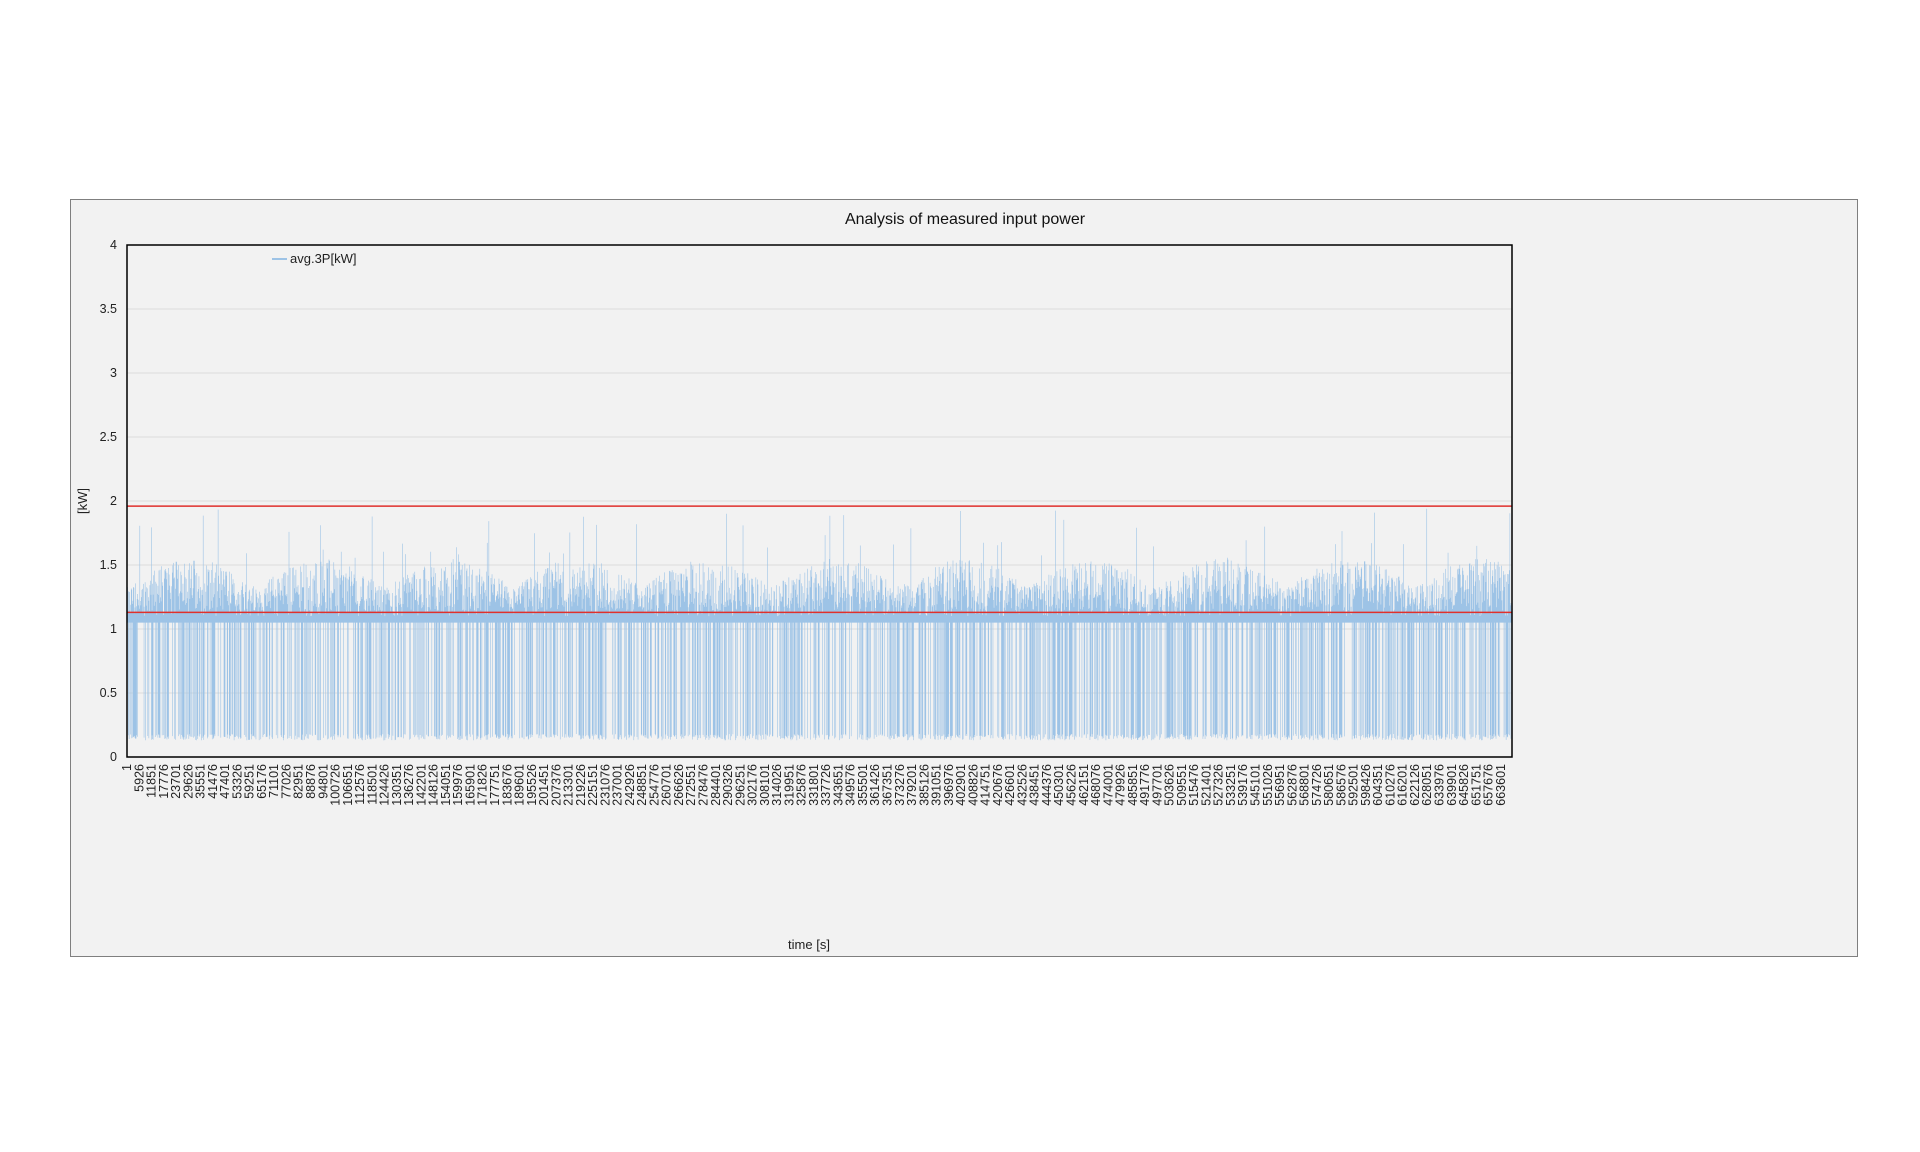 The height and width of the screenshot is (1152, 1920). Describe the element at coordinates (108, 501) in the screenshot. I see `y-axis-ticks: 0 0.5 1 1.5 2 2.5 3 3.5 4` at that location.